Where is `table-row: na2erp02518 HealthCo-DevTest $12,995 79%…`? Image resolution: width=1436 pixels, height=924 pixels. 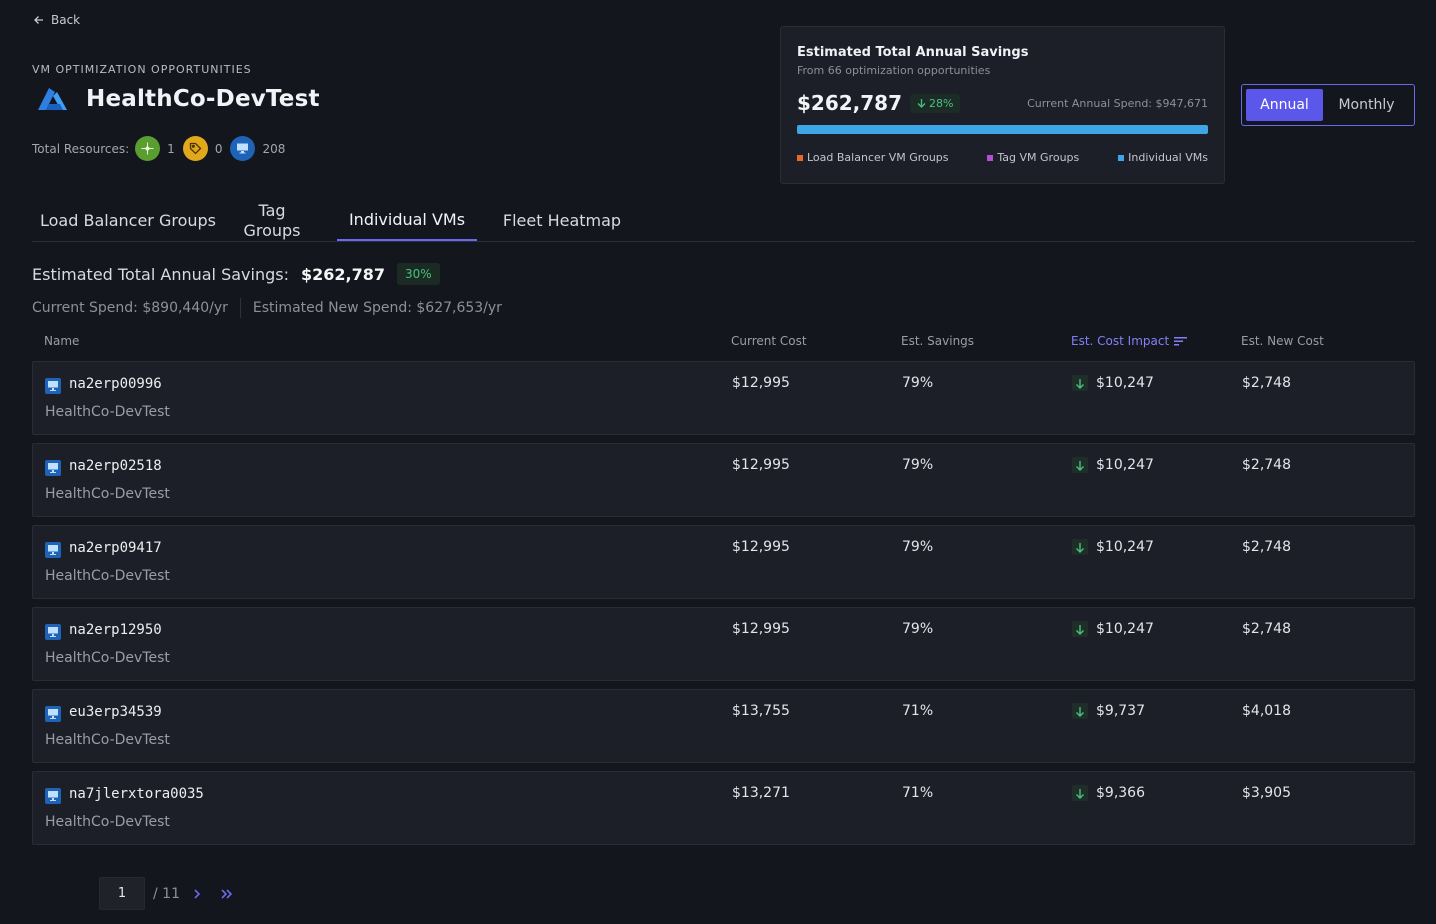
table-row: na2erp02518 HealthCo-DevTest $12,995 79%… is located at coordinates (723, 480).